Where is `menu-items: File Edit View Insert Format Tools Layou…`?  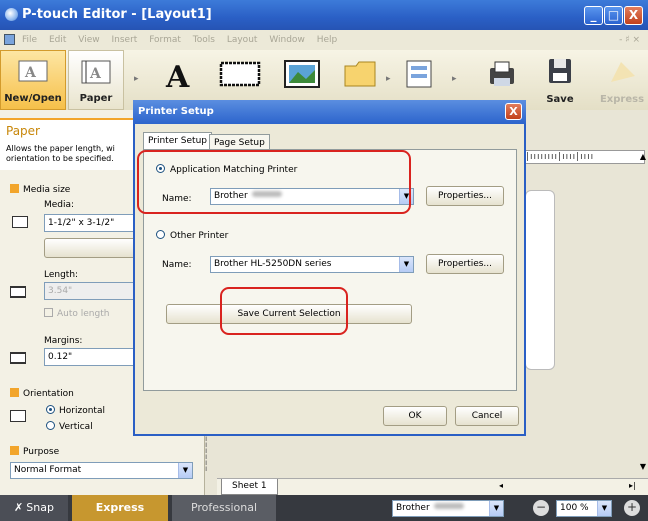
menu-items: File Edit View Insert Format Tools Layou… is located at coordinates (184, 40).